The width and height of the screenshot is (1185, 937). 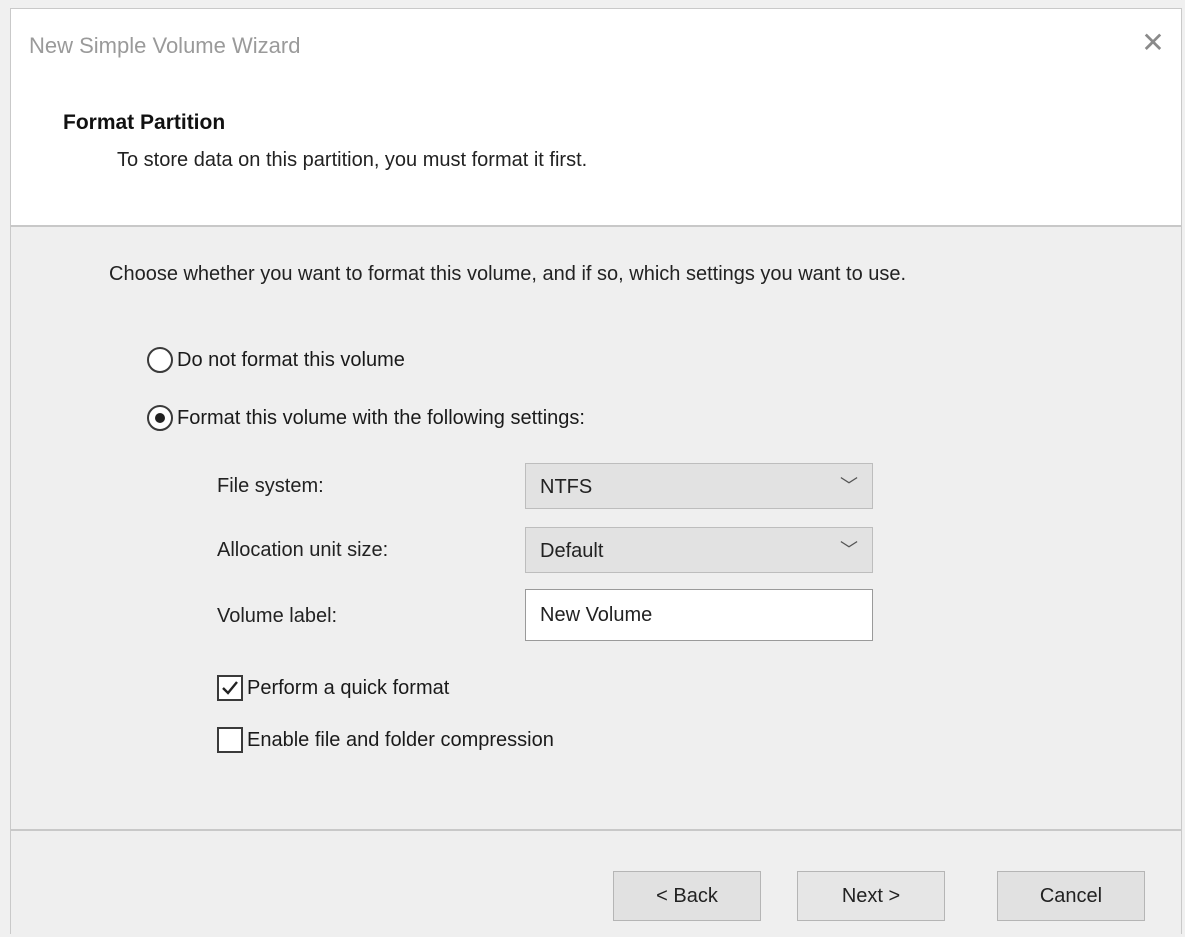 What do you see at coordinates (1153, 43) in the screenshot?
I see `close-icon: ✕` at bounding box center [1153, 43].